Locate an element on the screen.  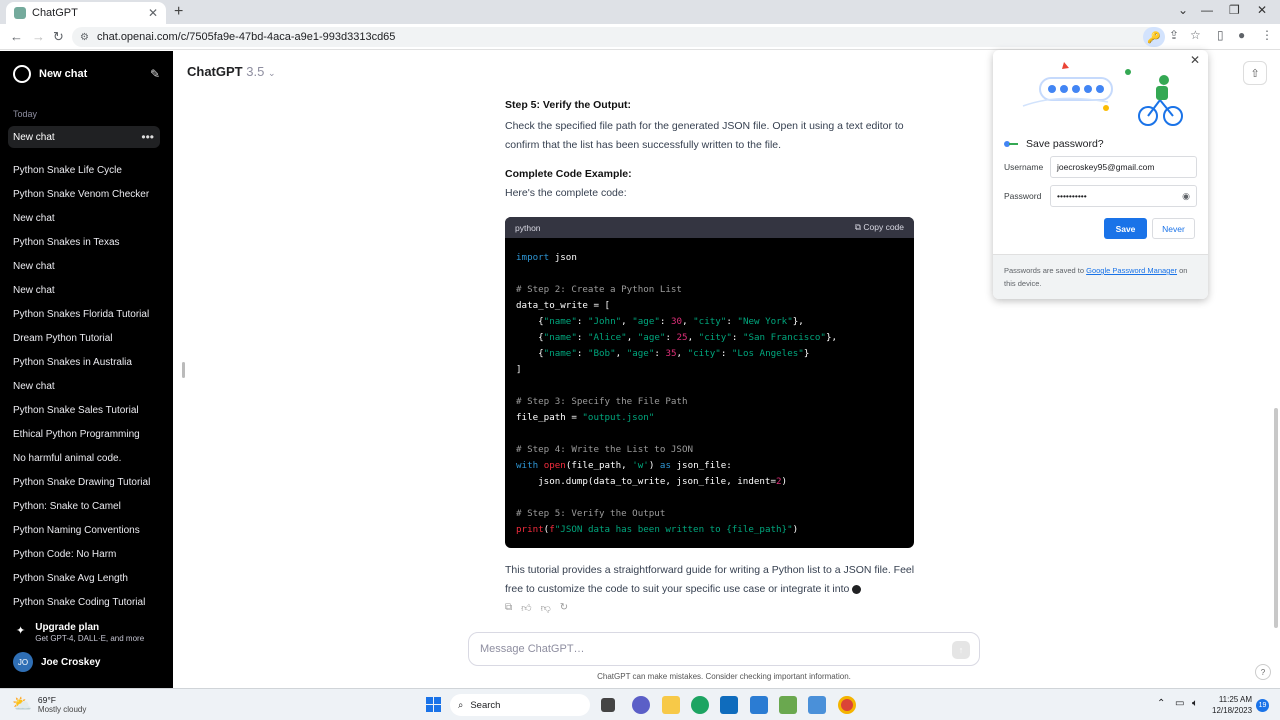
regenerate-icon: ↻ is located at coordinates (564, 608).